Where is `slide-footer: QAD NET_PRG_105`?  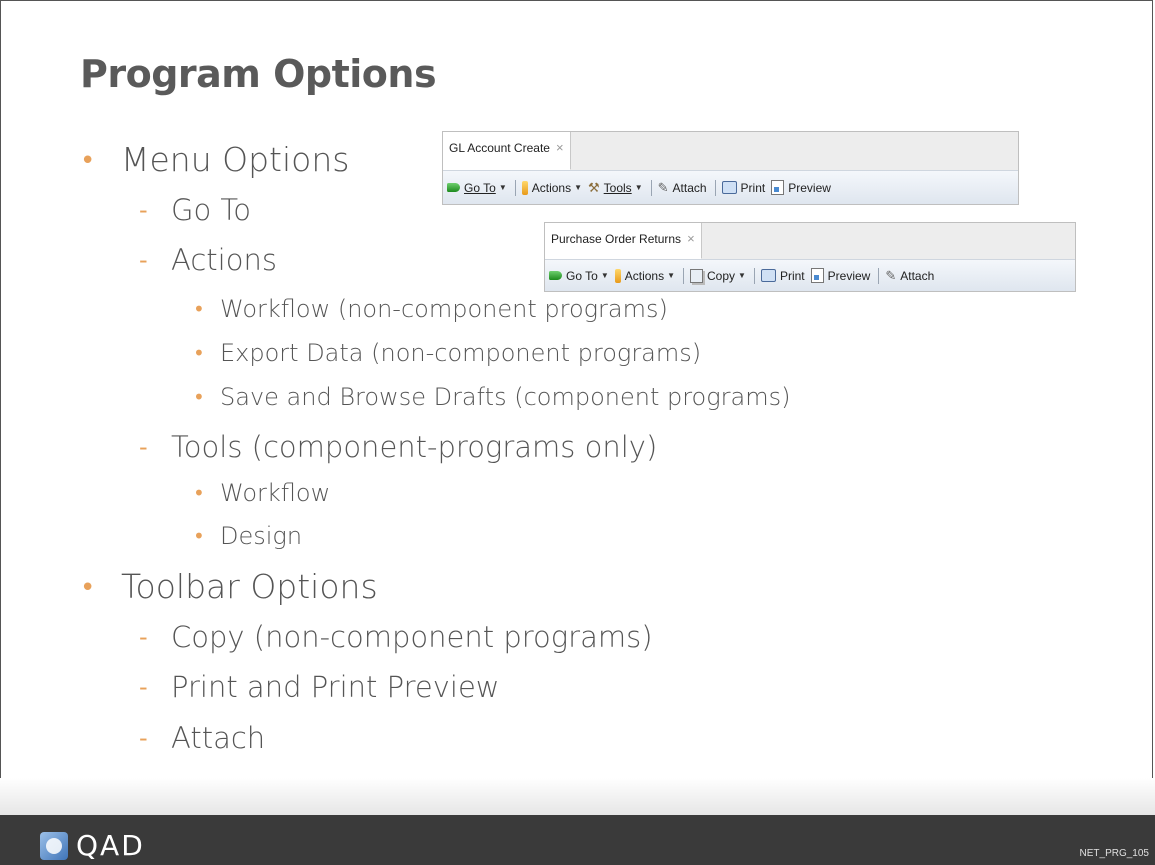
slide-footer: QAD NET_PRG_105 is located at coordinates (577, 840).